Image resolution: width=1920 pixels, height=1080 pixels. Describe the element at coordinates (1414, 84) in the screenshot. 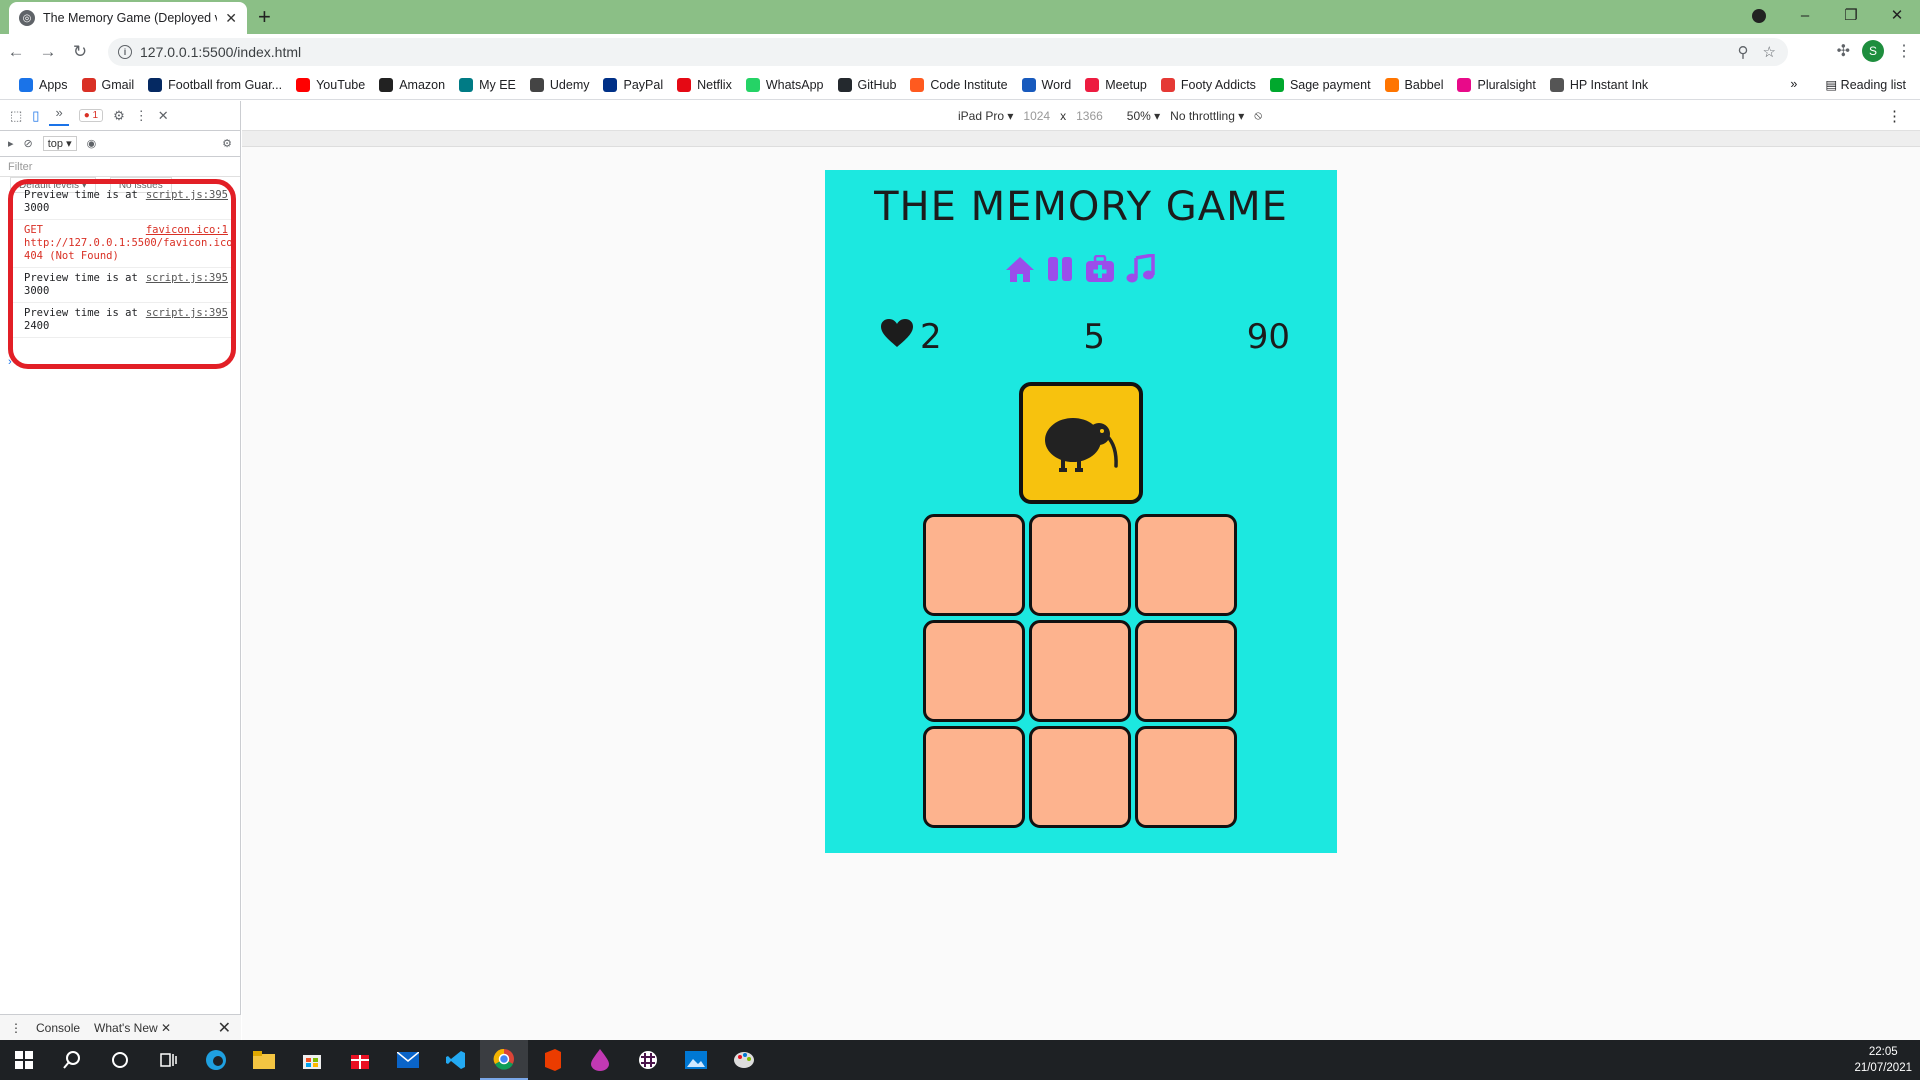

I see `bookmark-babbel: Babbel` at that location.